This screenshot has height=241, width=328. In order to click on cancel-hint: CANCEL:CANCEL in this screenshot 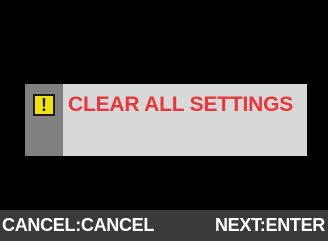, I will do `click(78, 225)`.